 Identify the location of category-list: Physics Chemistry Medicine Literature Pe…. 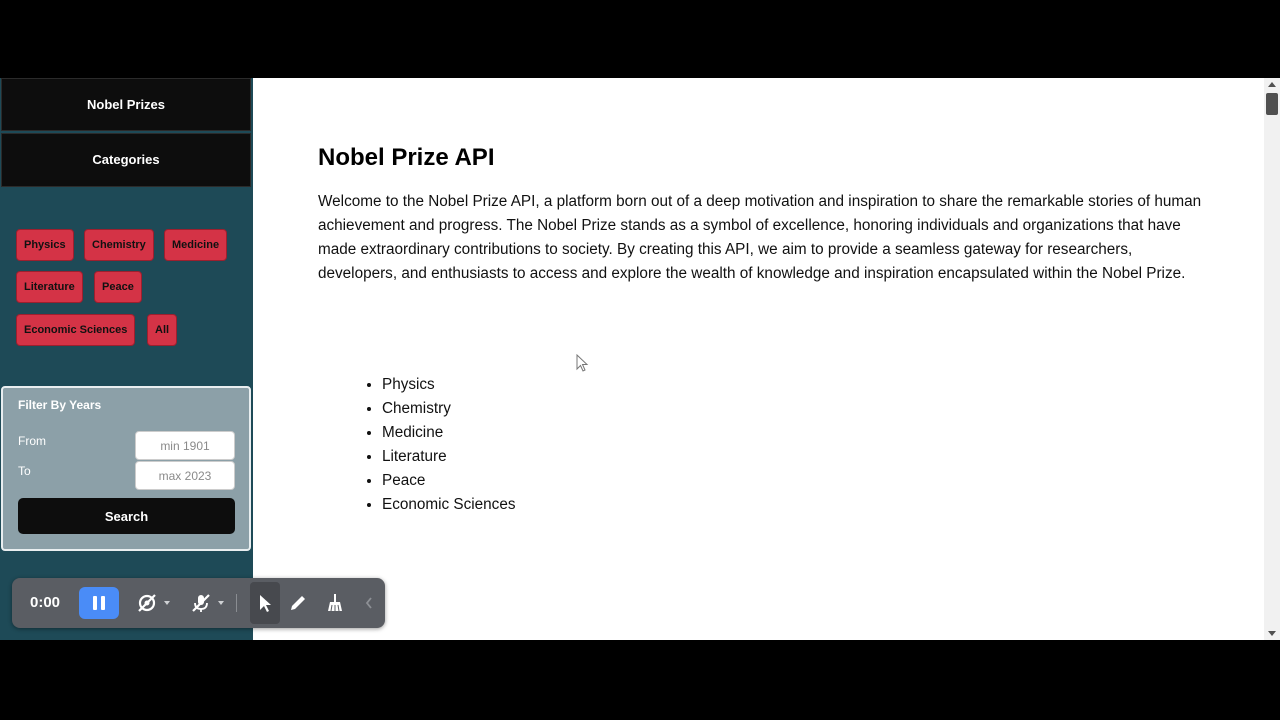
(448, 445).